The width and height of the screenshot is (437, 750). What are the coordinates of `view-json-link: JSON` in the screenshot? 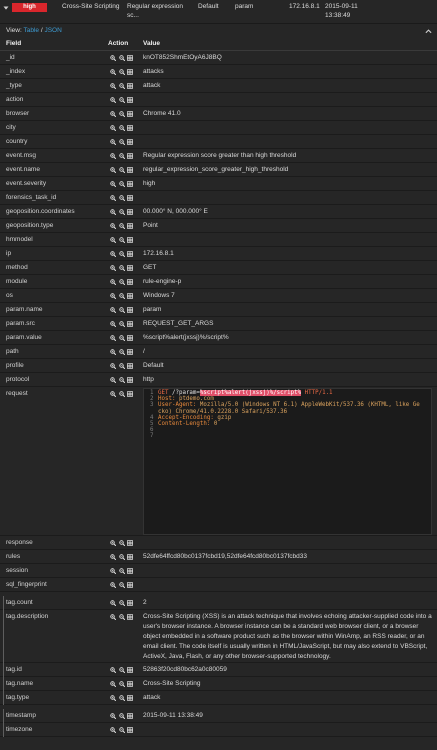 It's located at (52, 30).